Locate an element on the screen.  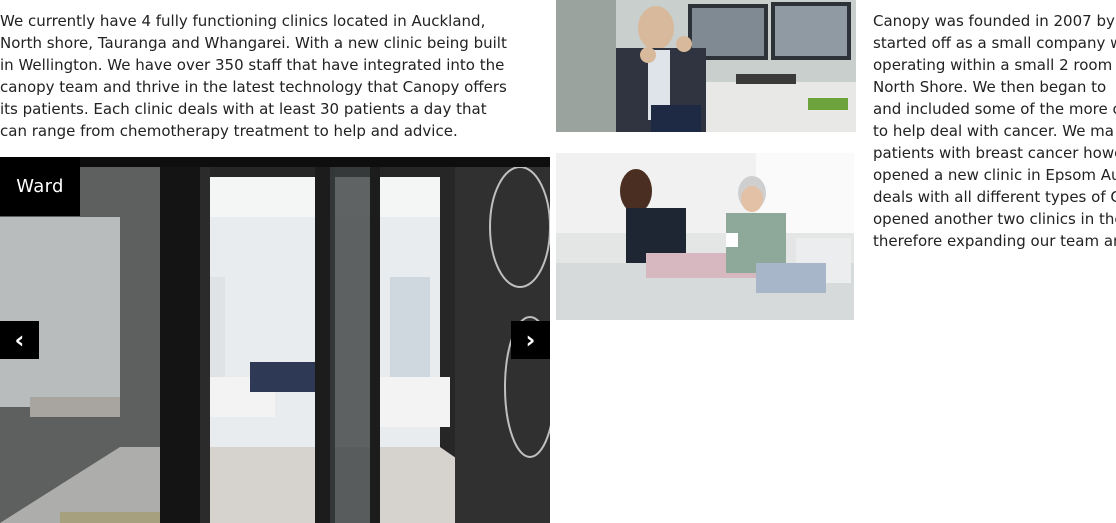
paragraph-line: opened another two clinics in the is located at coordinates (994, 219).